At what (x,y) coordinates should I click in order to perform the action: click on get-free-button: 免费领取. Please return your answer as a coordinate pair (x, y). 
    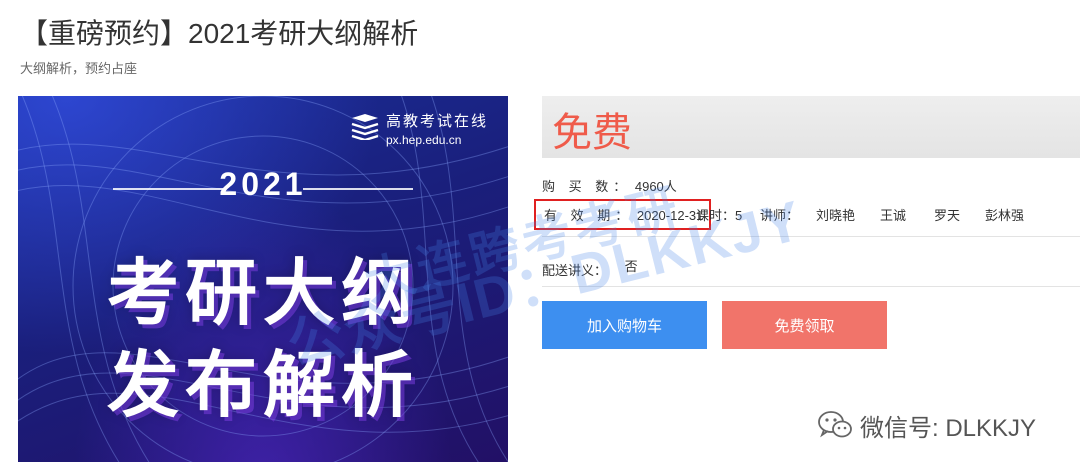
    Looking at the image, I should click on (804, 325).